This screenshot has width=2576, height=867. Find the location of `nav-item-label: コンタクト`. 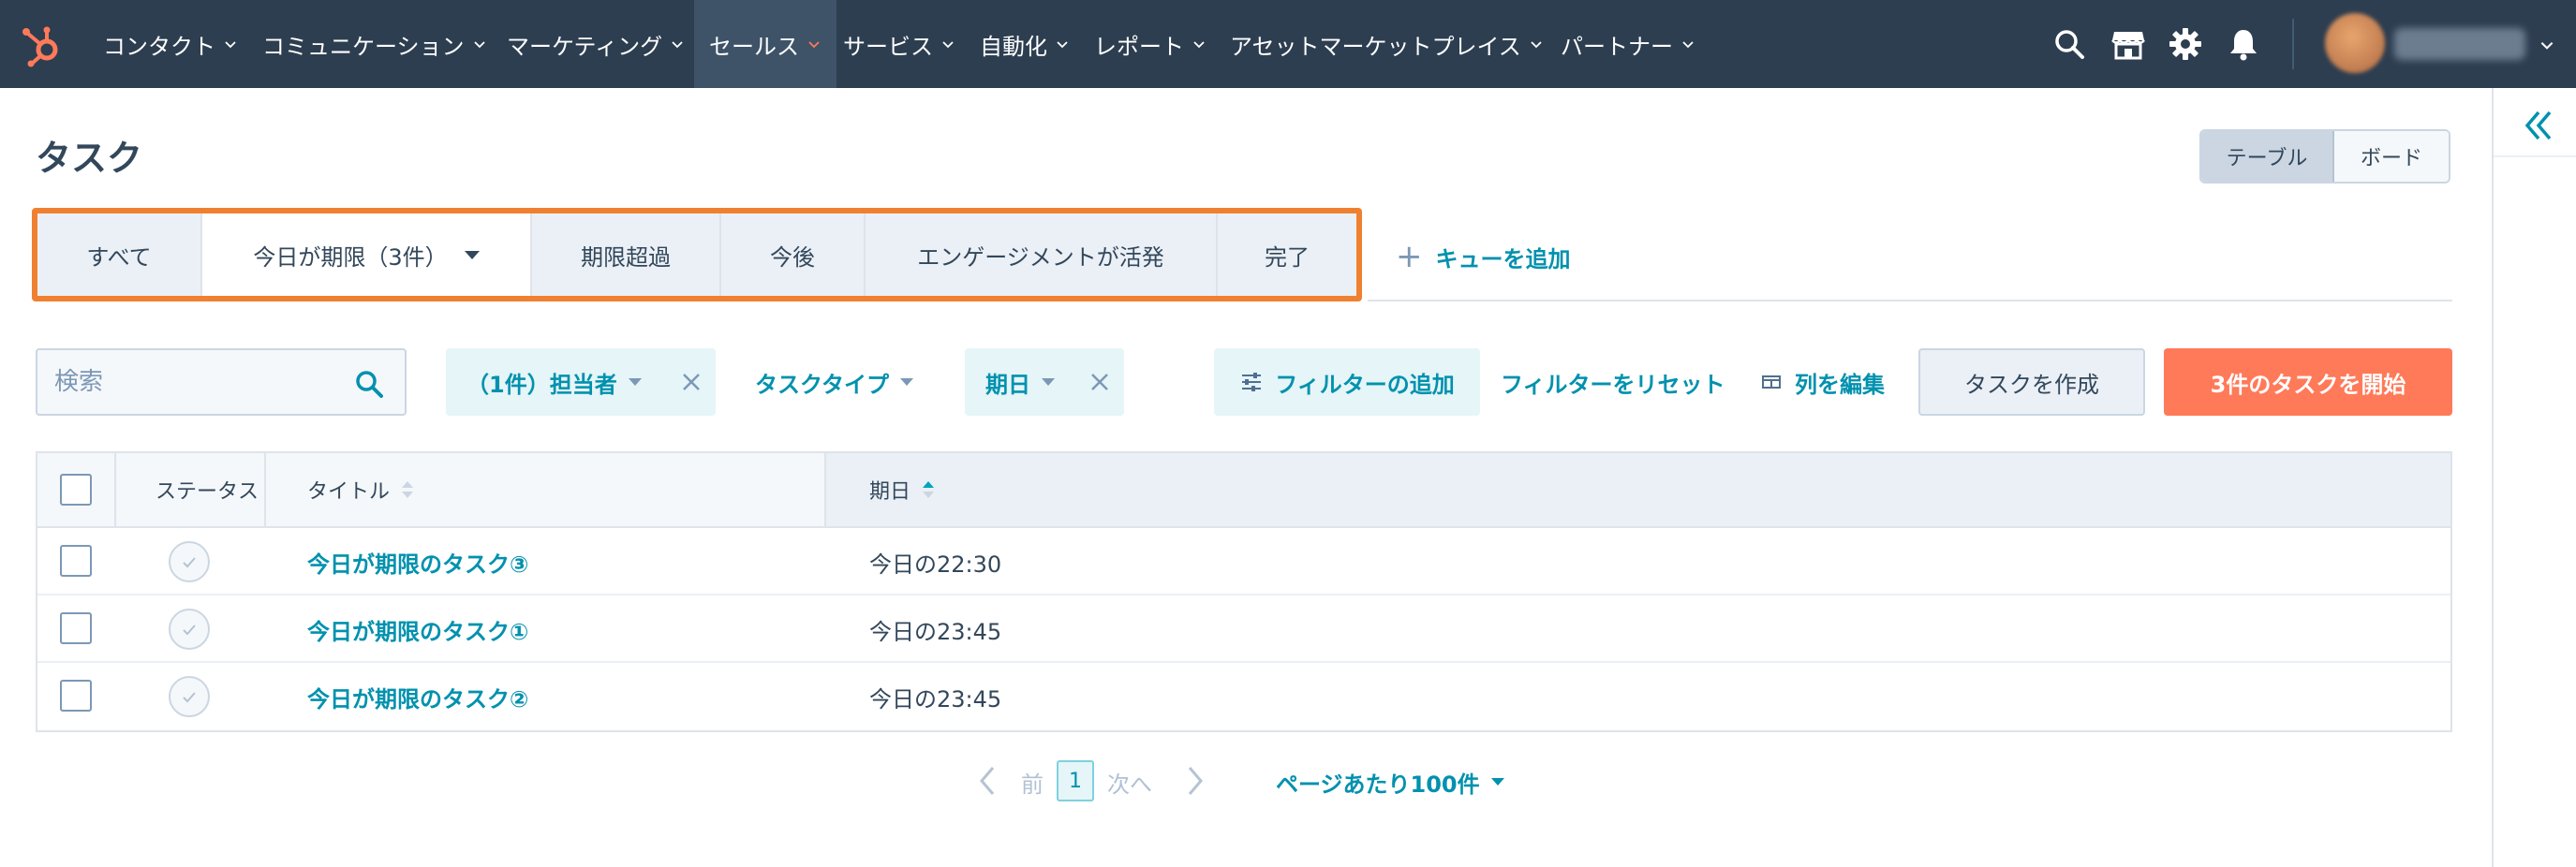

nav-item-label: コンタクト is located at coordinates (159, 47).